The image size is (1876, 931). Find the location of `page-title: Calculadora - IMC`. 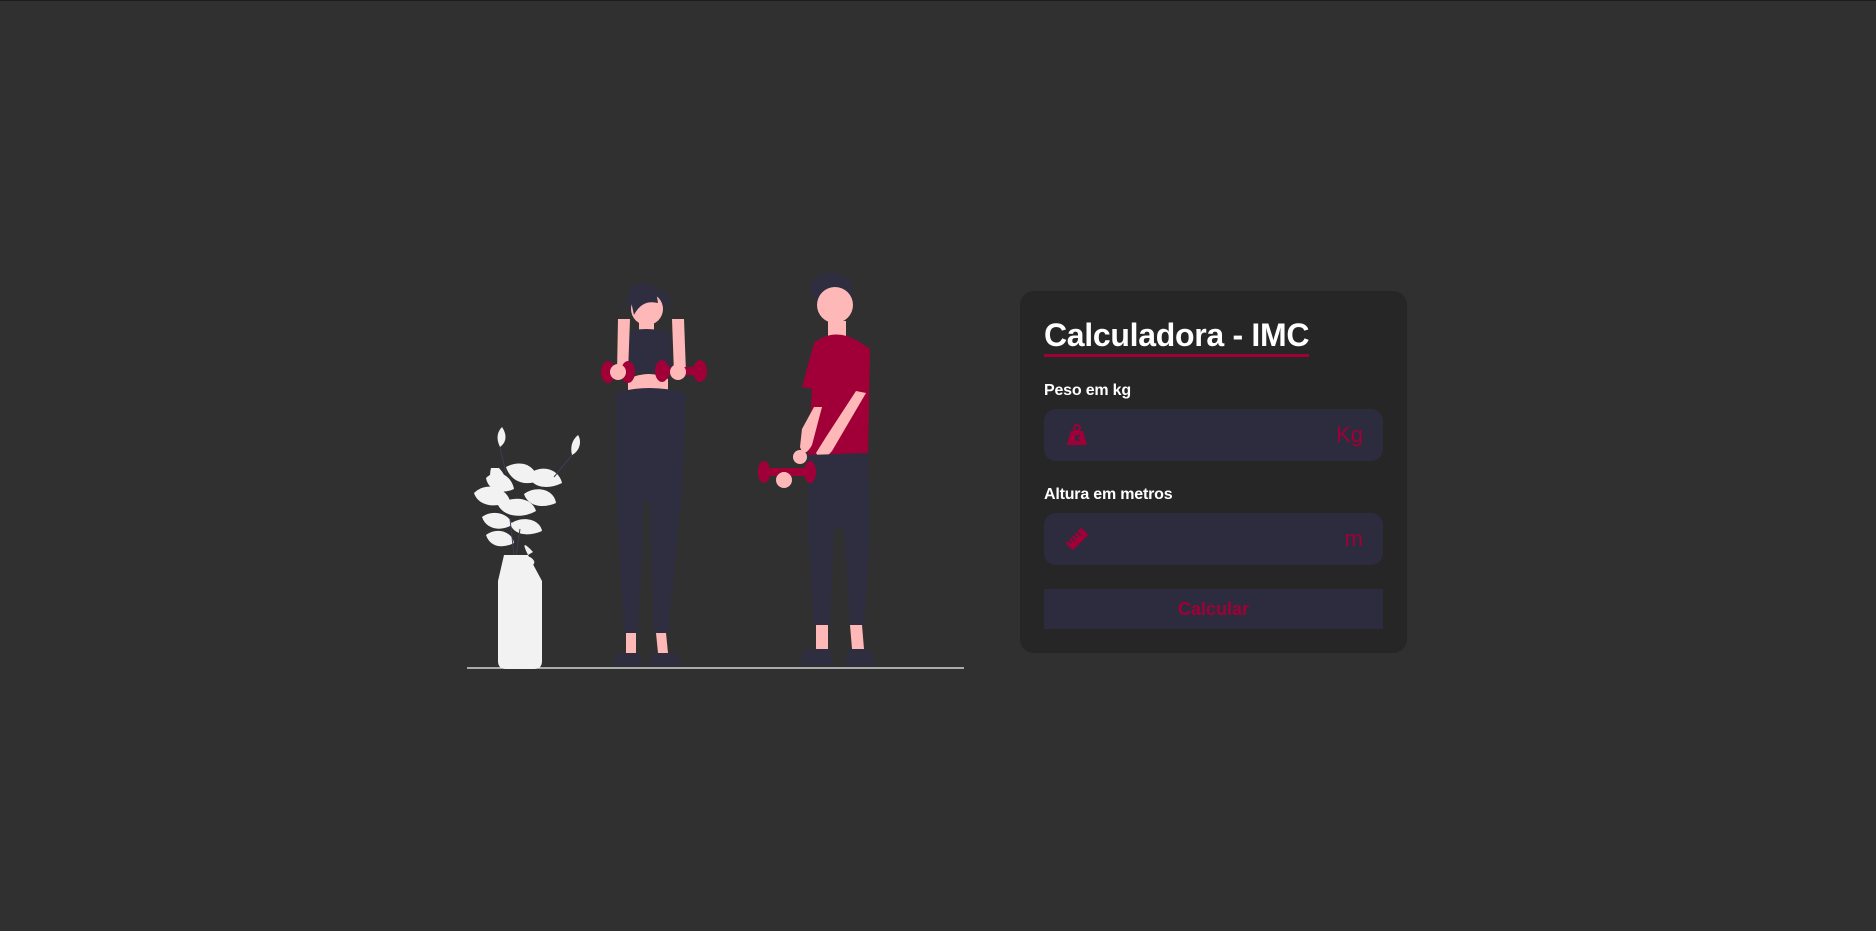

page-title: Calculadora - IMC is located at coordinates (1176, 337).